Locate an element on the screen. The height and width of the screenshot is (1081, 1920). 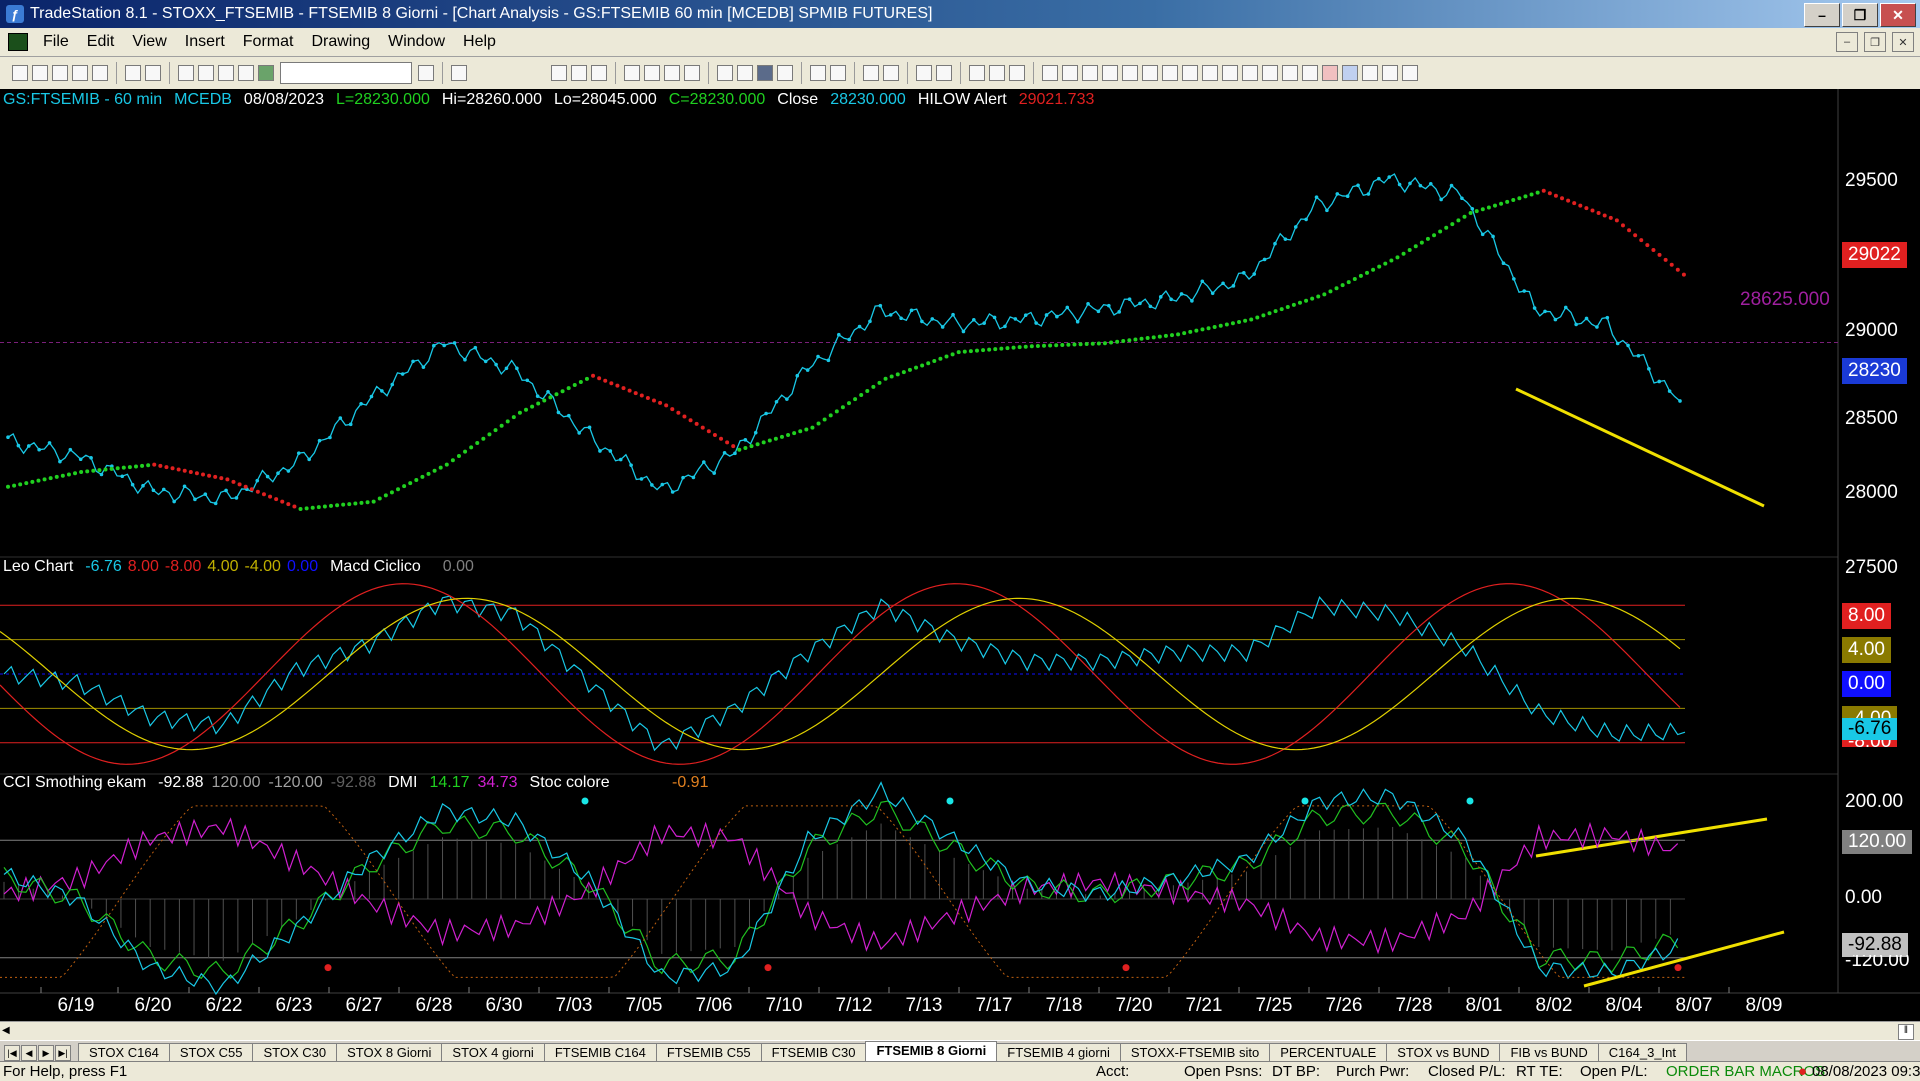
tab-last-icon: ▶| is located at coordinates (63, 1053).